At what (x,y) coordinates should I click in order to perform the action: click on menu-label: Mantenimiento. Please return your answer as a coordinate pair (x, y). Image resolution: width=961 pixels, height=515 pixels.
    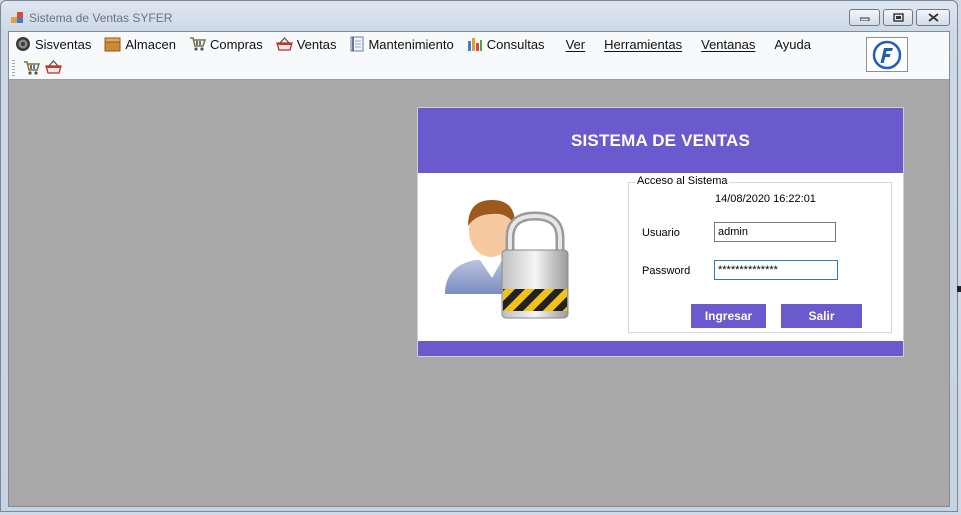
    Looking at the image, I should click on (411, 44).